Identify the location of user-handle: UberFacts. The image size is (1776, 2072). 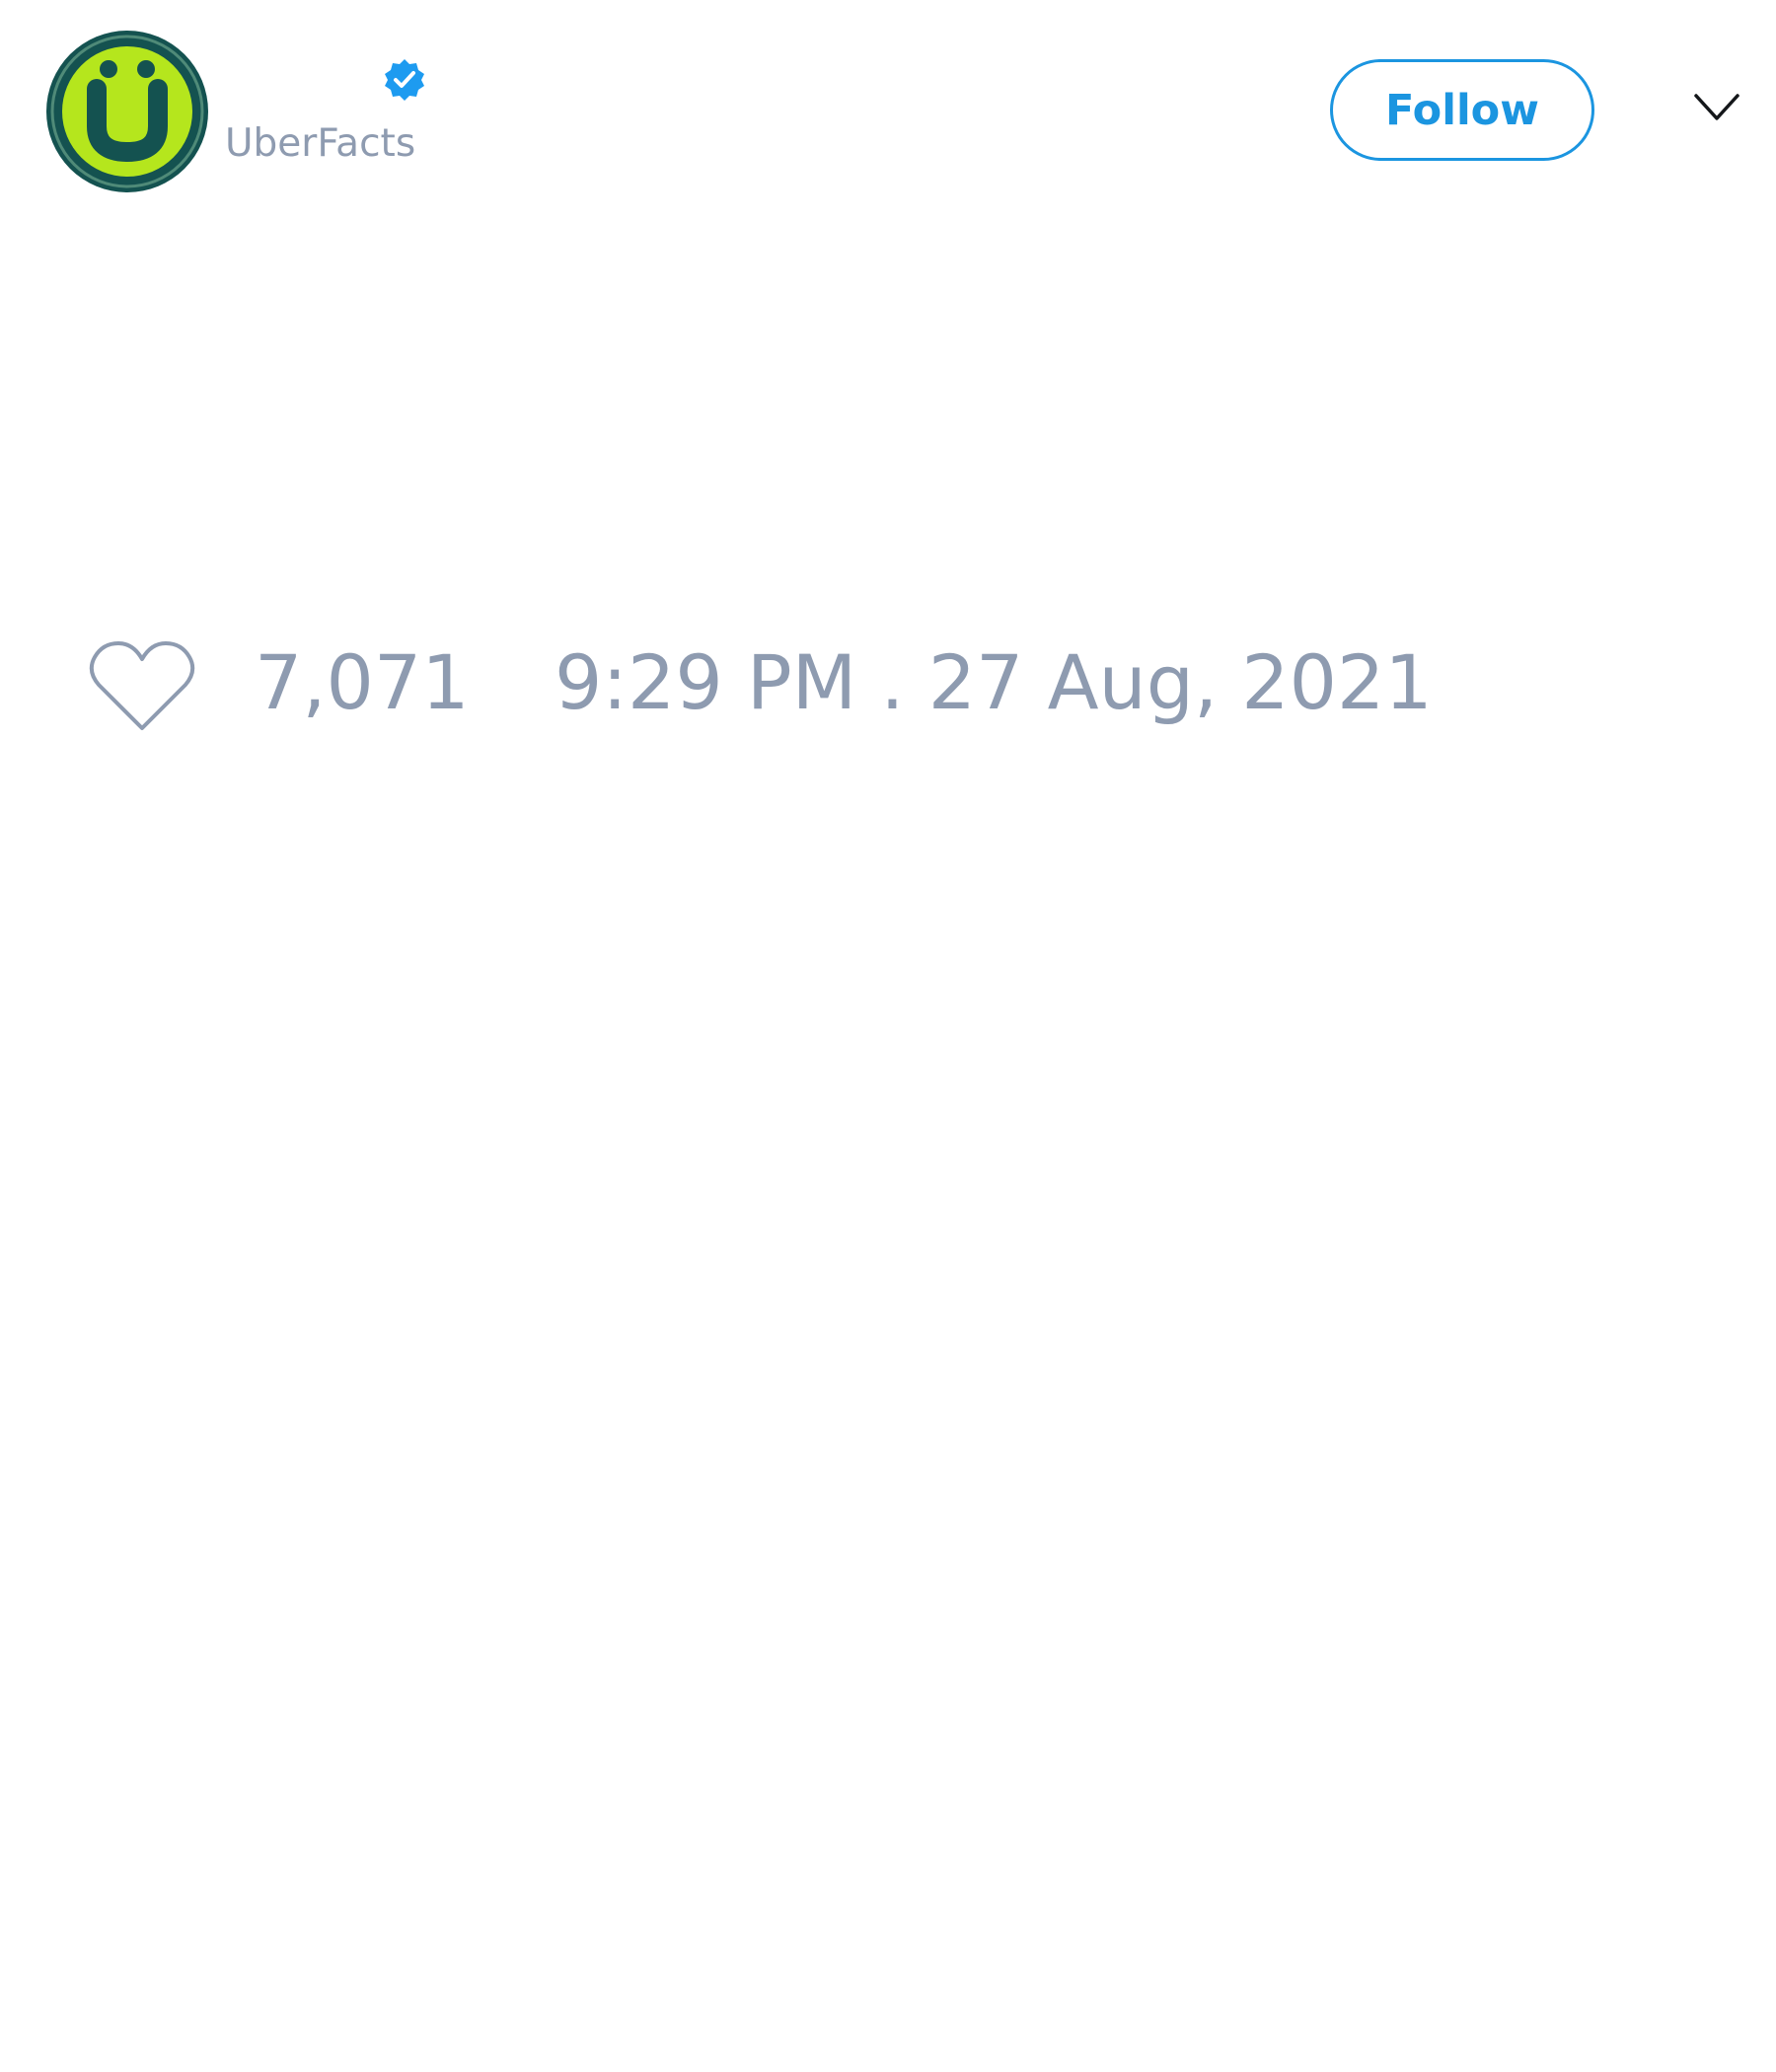
(320, 143).